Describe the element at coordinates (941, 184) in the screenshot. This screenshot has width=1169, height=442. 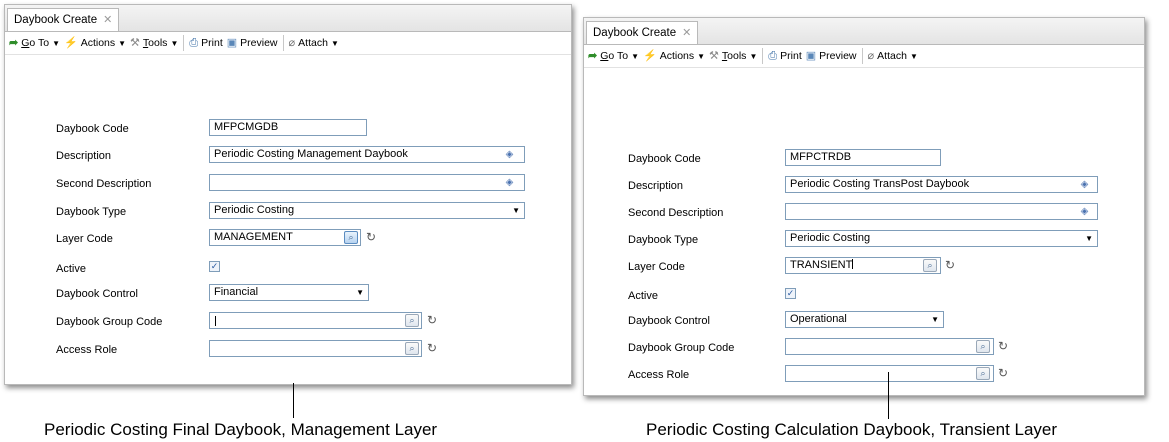
I see `description-input: Periodic Costing TransPost Daybook` at that location.